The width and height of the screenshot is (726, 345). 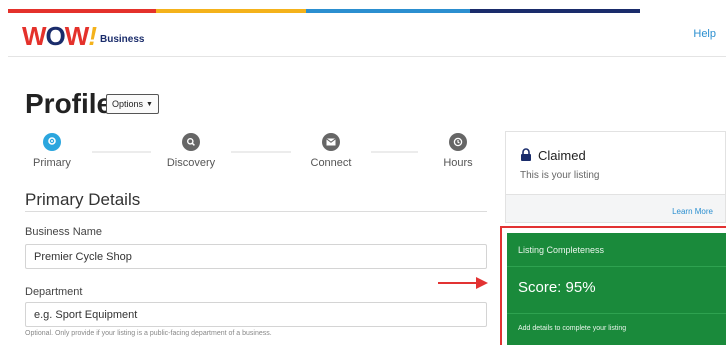 I want to click on learn-more-link: Learn More, so click(x=692, y=211).